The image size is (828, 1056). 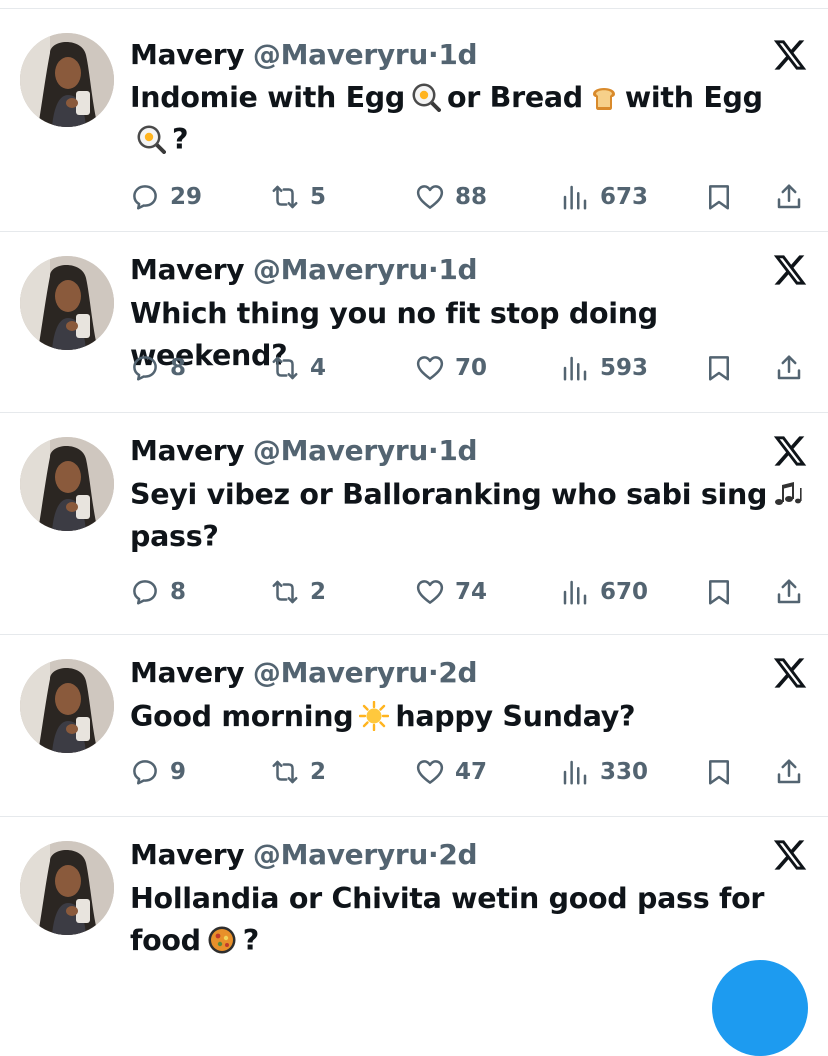 I want to click on tweet-text-line: Indomie with Egg or Bread with Egg, so click(x=470, y=98).